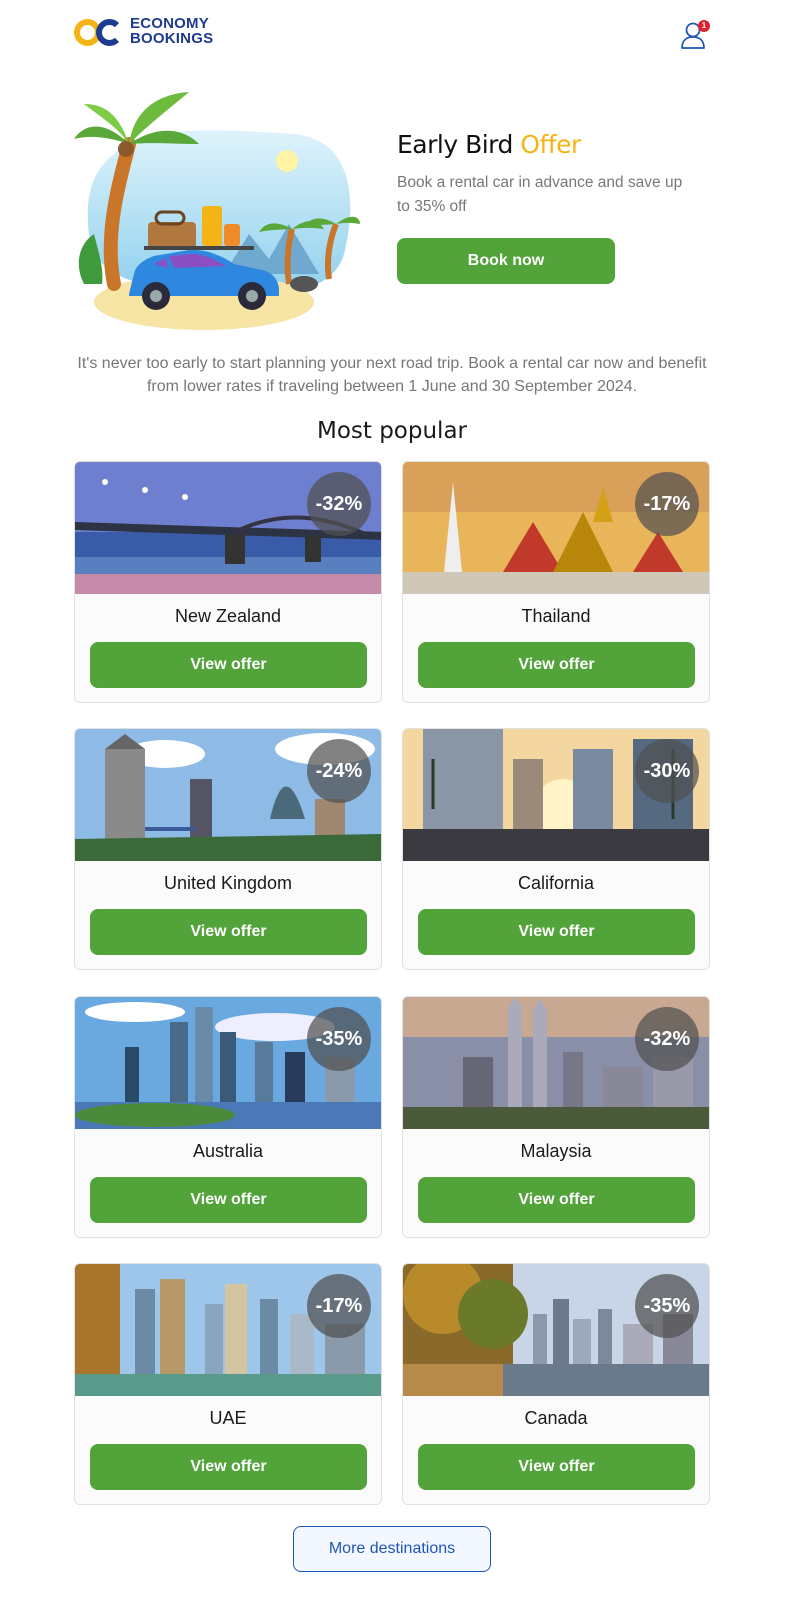 The width and height of the screenshot is (800, 1600). I want to click on destination-card: -30% California View offer, so click(556, 849).